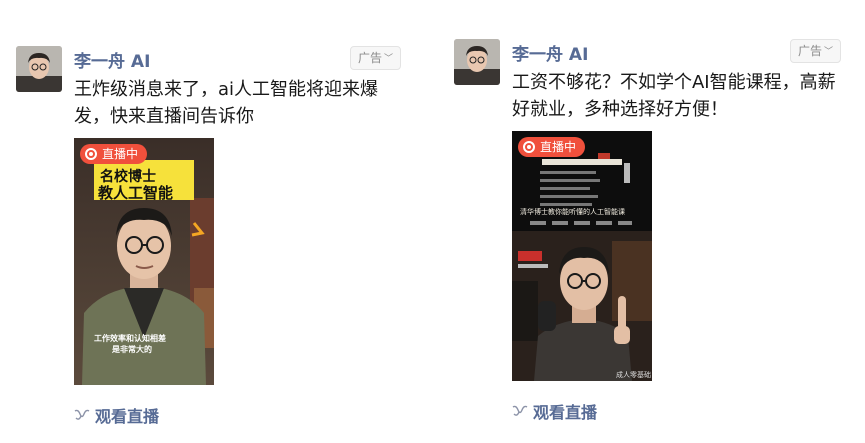 The height and width of the screenshot is (443, 865). What do you see at coordinates (674, 96) in the screenshot?
I see `post-content: 工资不够花？不如学个AI智能课程，高薪好就业，多种选择好方便！` at bounding box center [674, 96].